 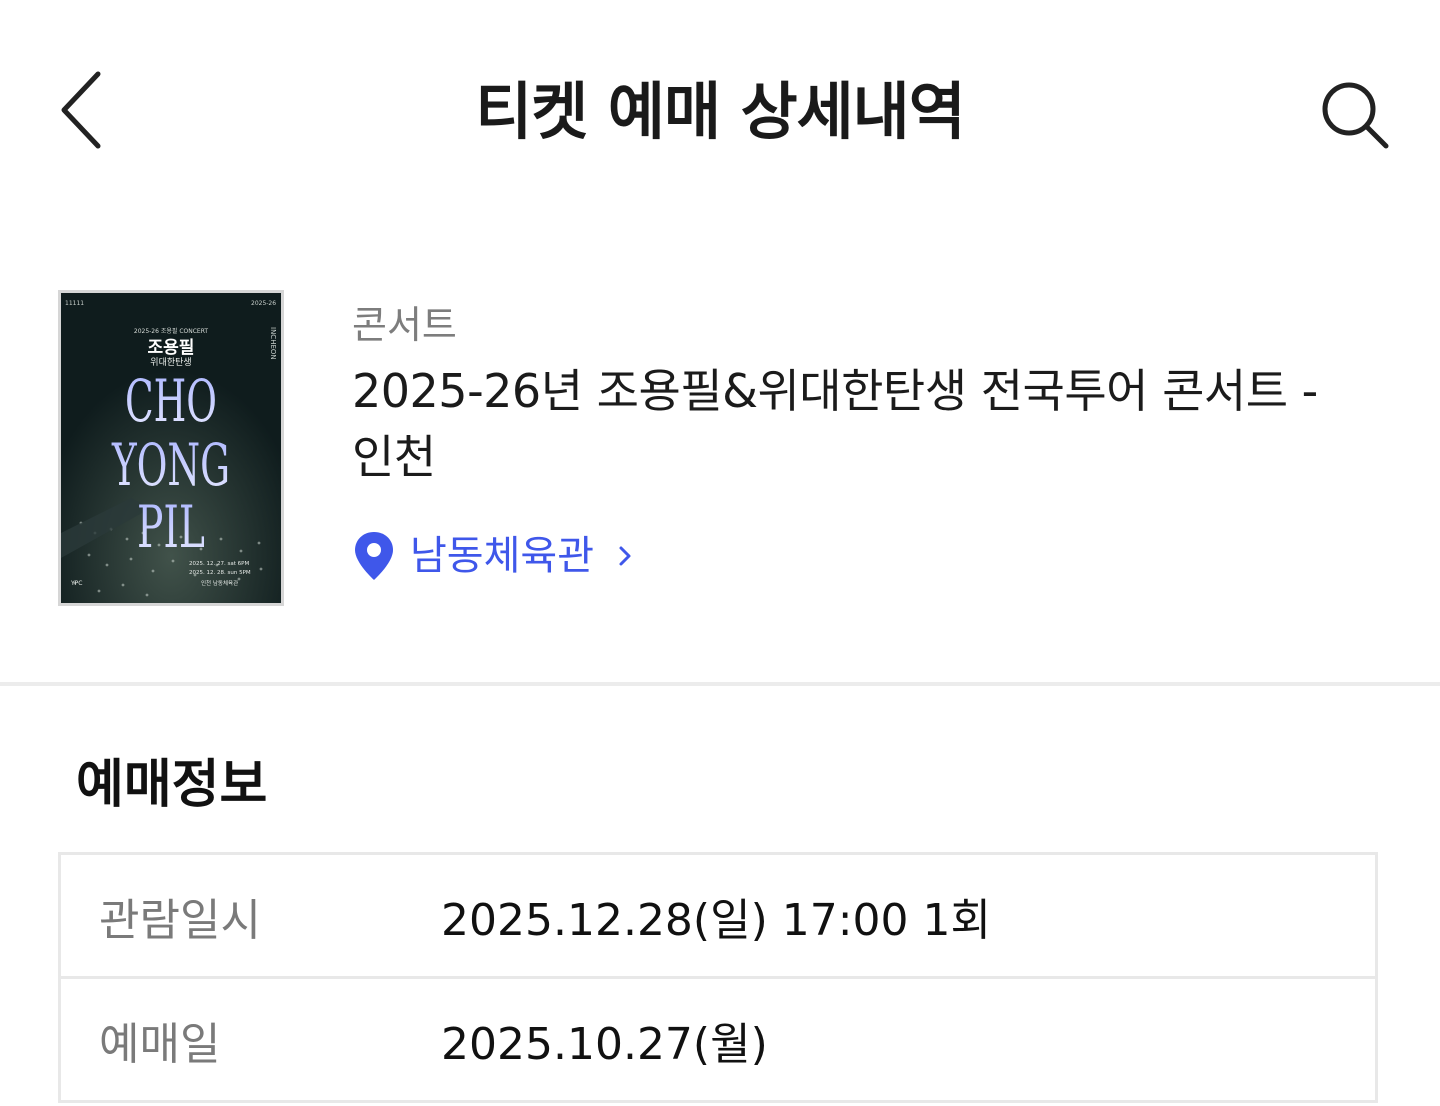 I want to click on poster-date-1: 2025. 12. 27. sat 6PM, so click(x=219, y=564).